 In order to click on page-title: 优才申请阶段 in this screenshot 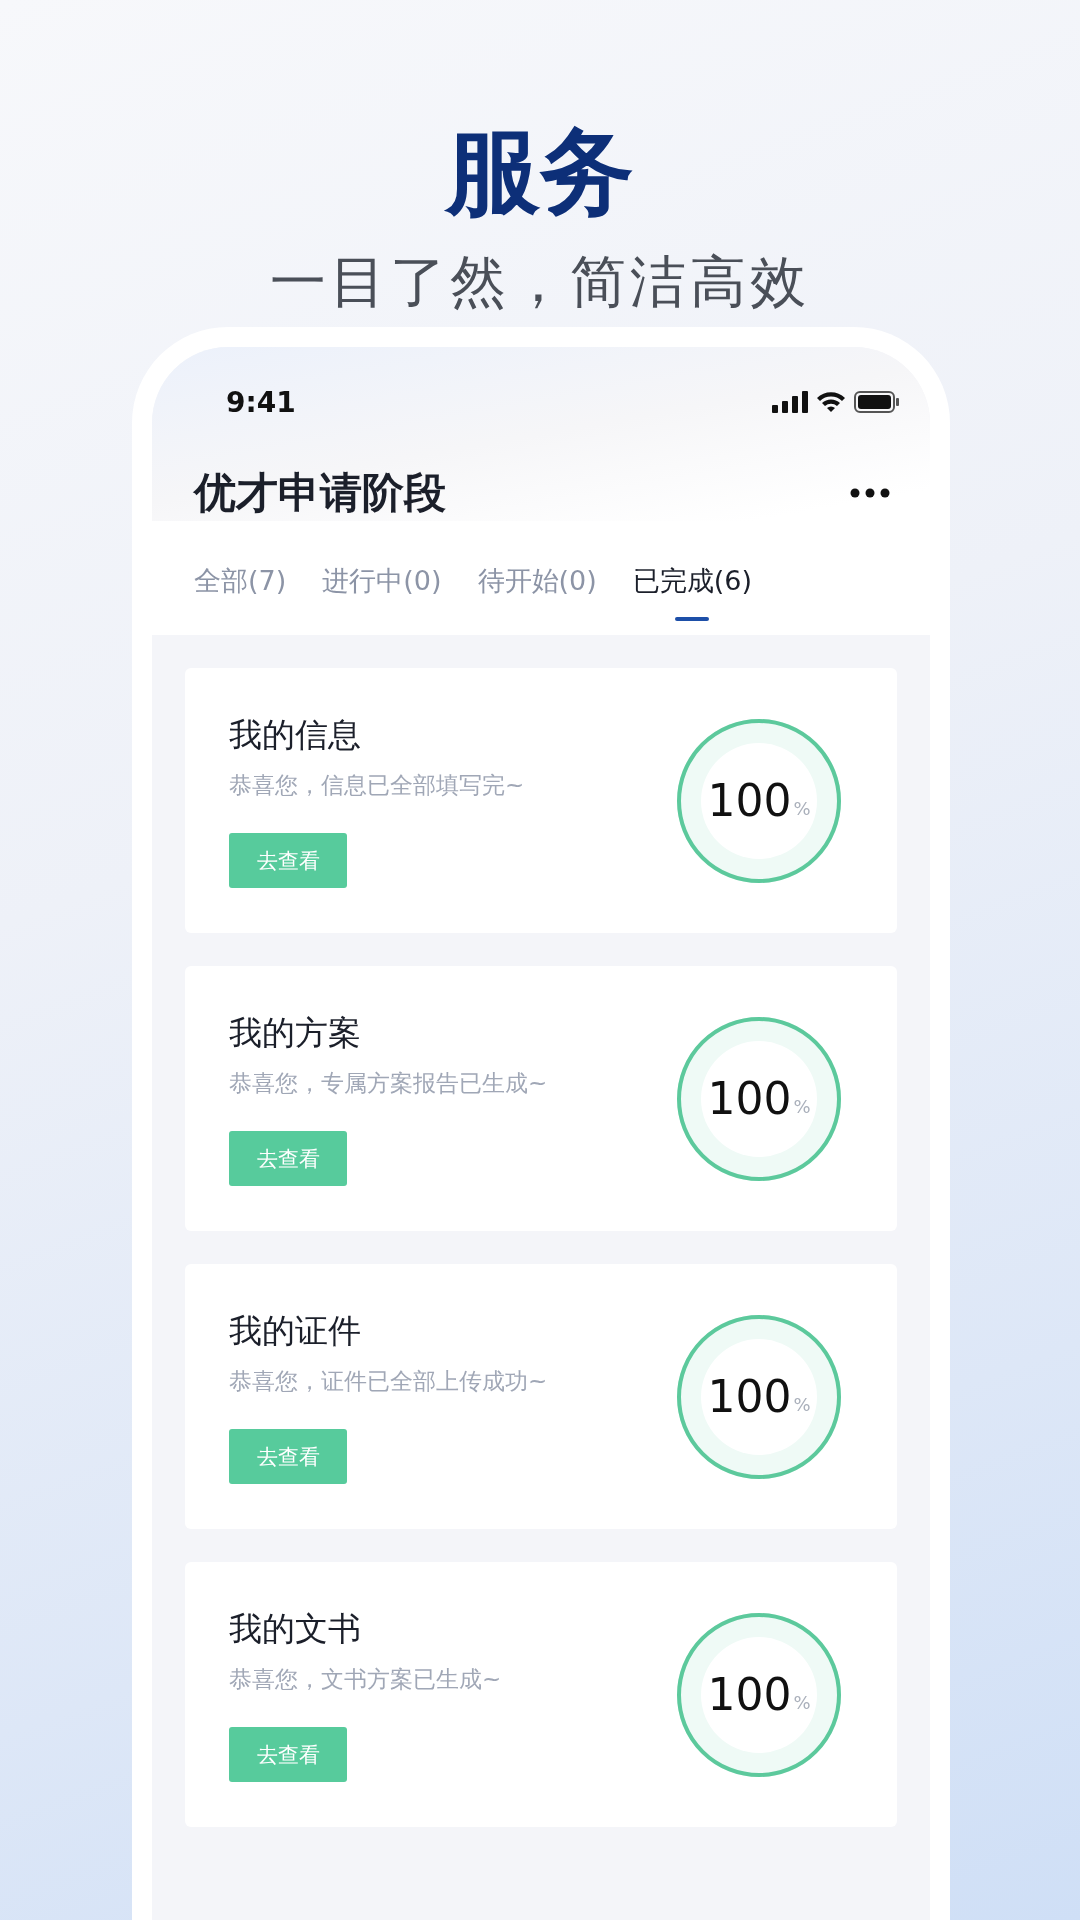, I will do `click(320, 493)`.